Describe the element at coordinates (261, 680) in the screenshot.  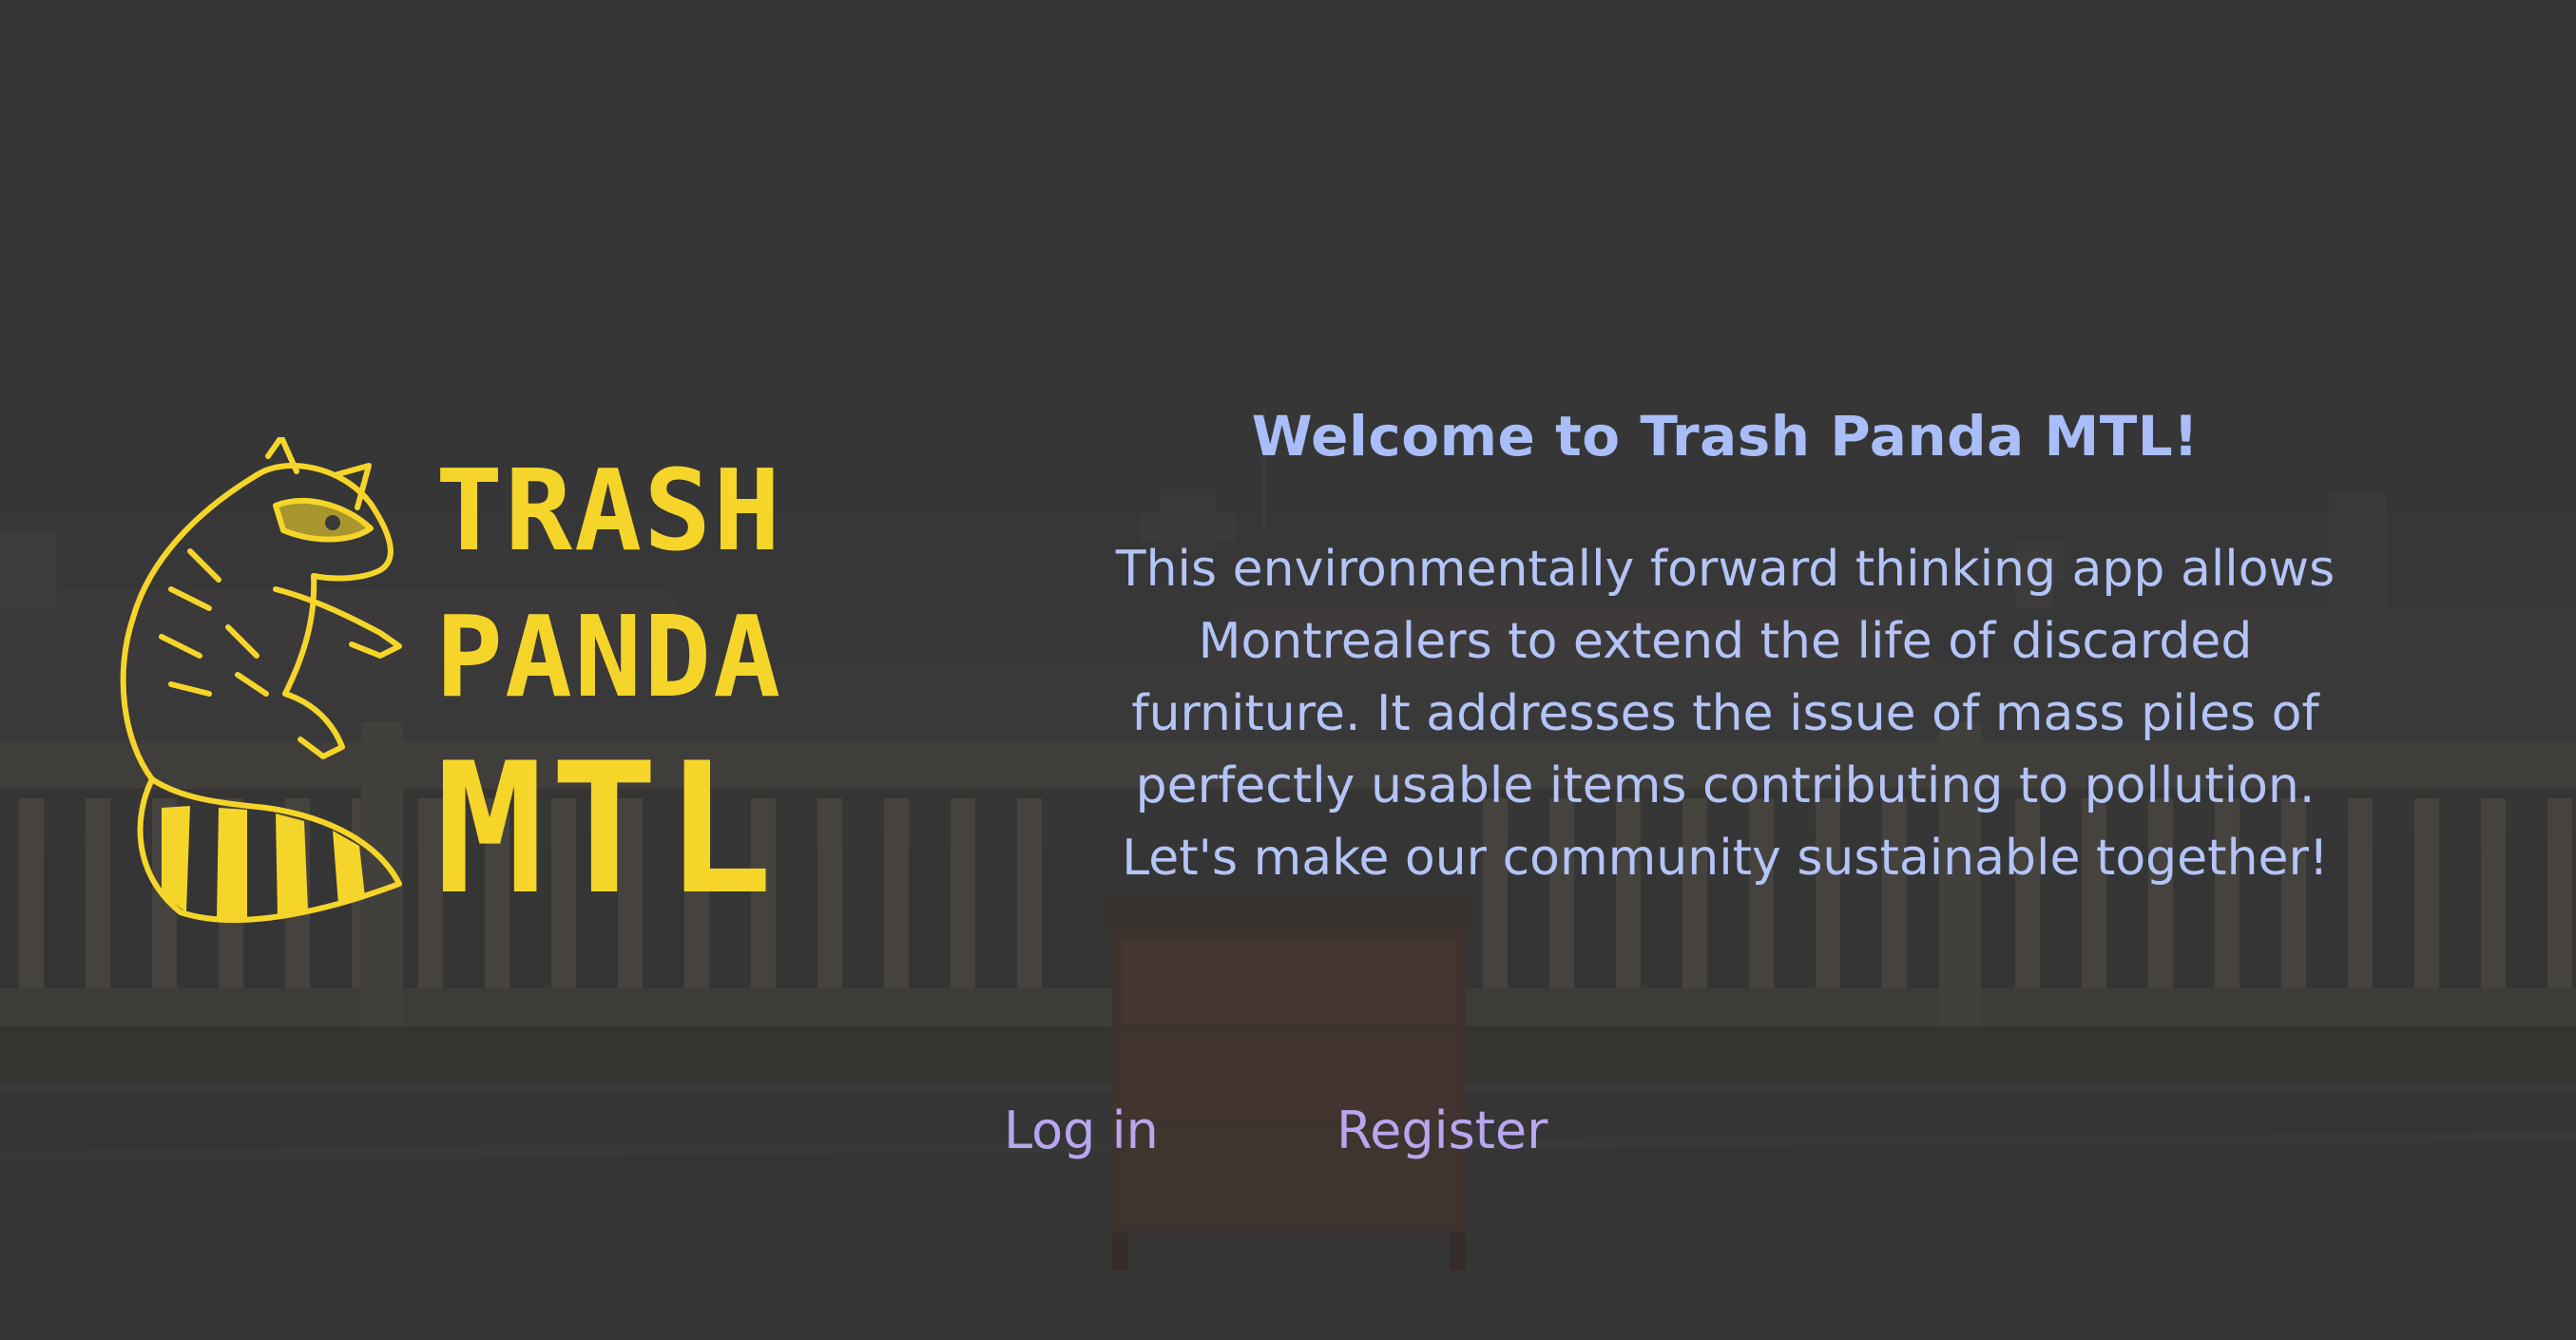
I see `raccoon-icon` at that location.